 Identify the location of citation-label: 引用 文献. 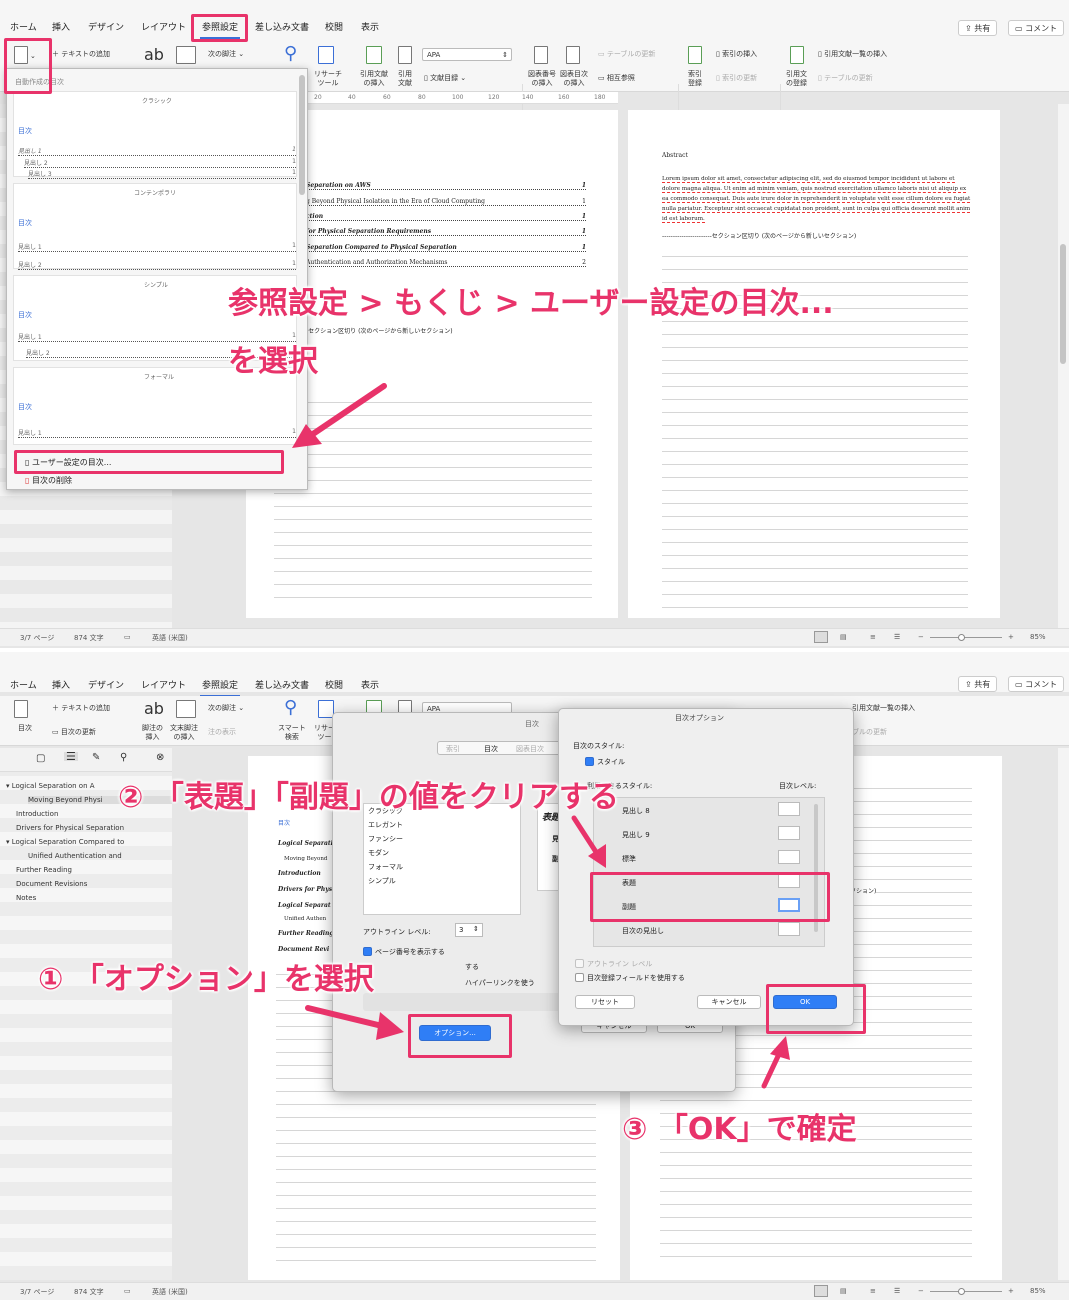
(405, 79).